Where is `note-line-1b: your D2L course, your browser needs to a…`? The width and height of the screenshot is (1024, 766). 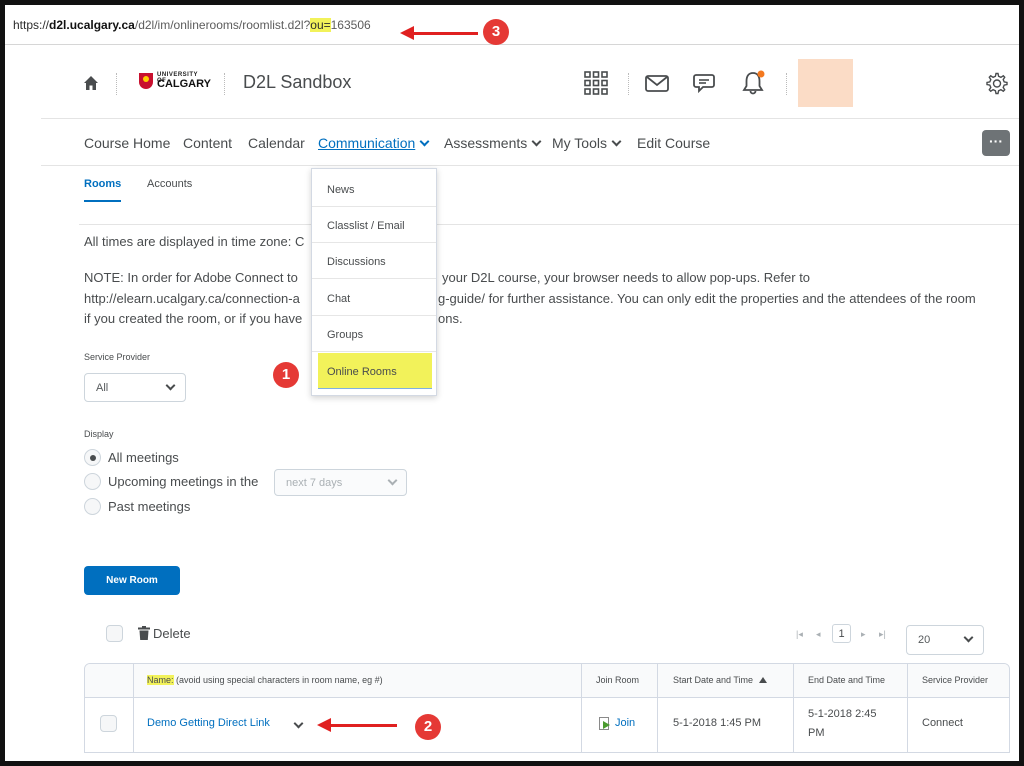 note-line-1b: your D2L course, your browser needs to a… is located at coordinates (626, 277).